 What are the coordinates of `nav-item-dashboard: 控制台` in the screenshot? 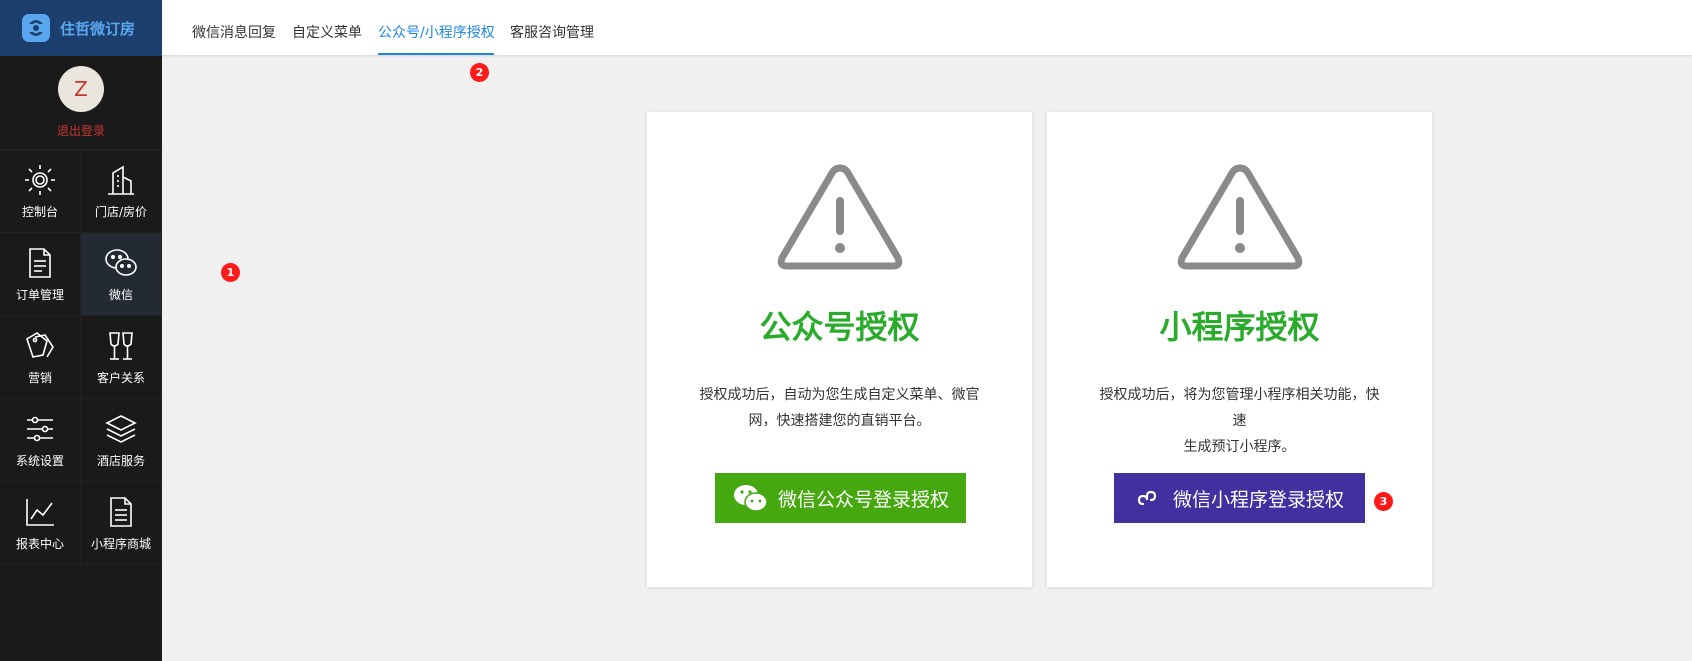 It's located at (40, 191).